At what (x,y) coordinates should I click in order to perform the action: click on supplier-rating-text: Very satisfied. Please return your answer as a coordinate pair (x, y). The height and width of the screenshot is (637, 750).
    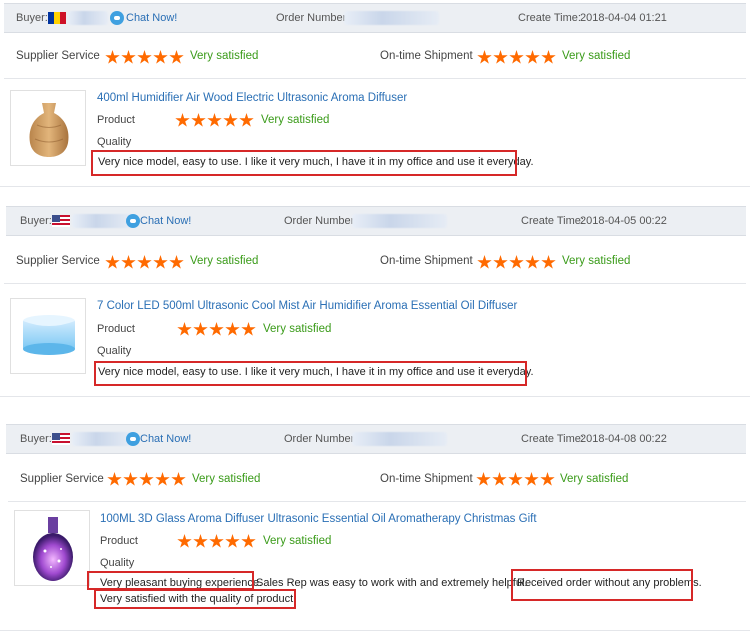
    Looking at the image, I should click on (224, 261).